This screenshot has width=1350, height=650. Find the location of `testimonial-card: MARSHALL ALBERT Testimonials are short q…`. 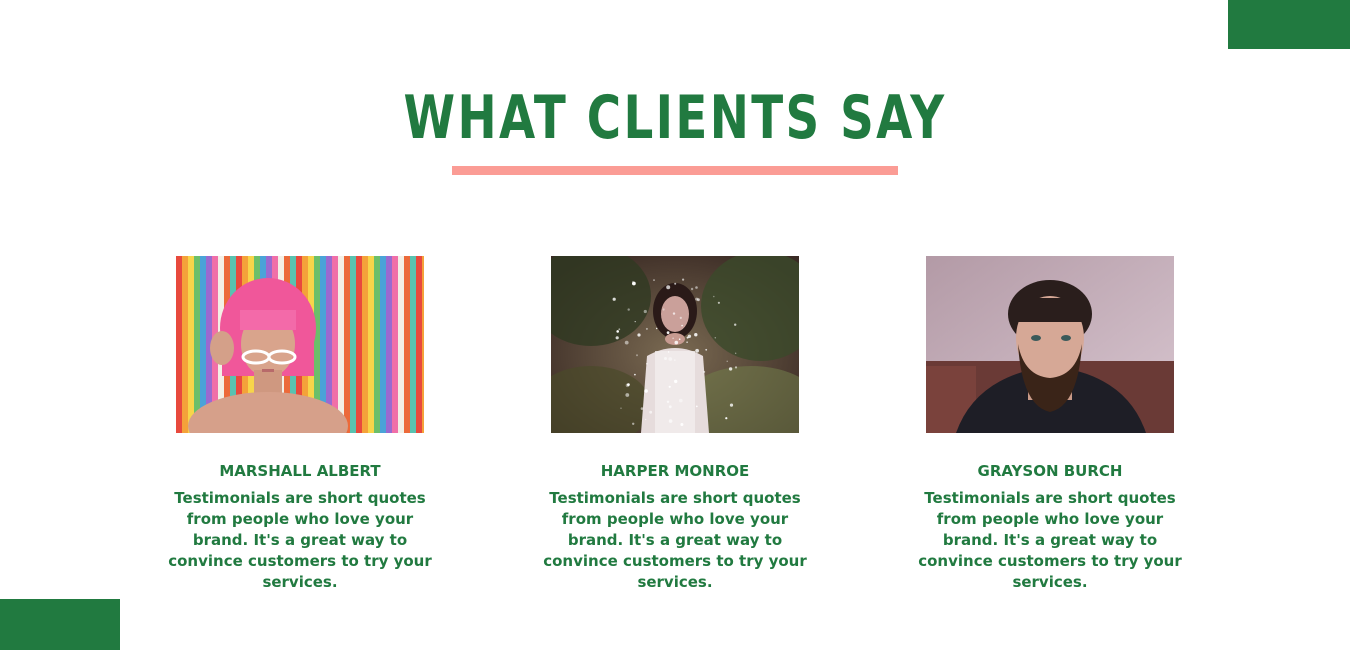

testimonial-card: MARSHALL ALBERT Testimonials are short q… is located at coordinates (300, 424).